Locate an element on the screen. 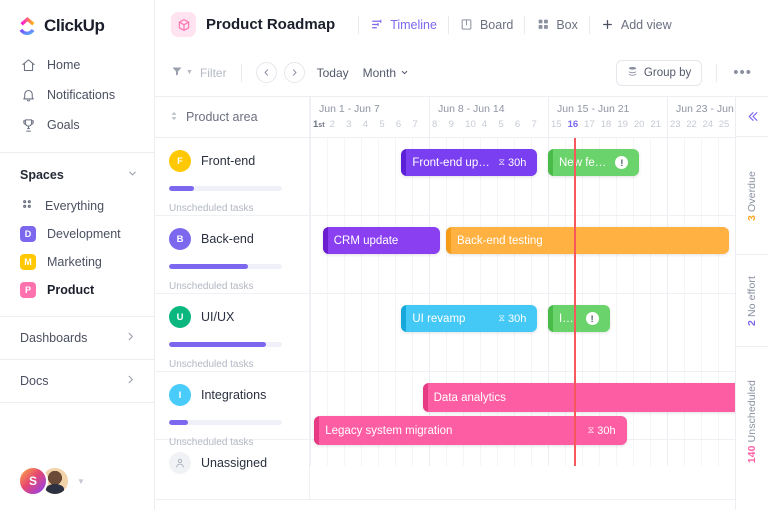 This screenshot has width=768, height=510. zoom-level-select: Month is located at coordinates (386, 73).